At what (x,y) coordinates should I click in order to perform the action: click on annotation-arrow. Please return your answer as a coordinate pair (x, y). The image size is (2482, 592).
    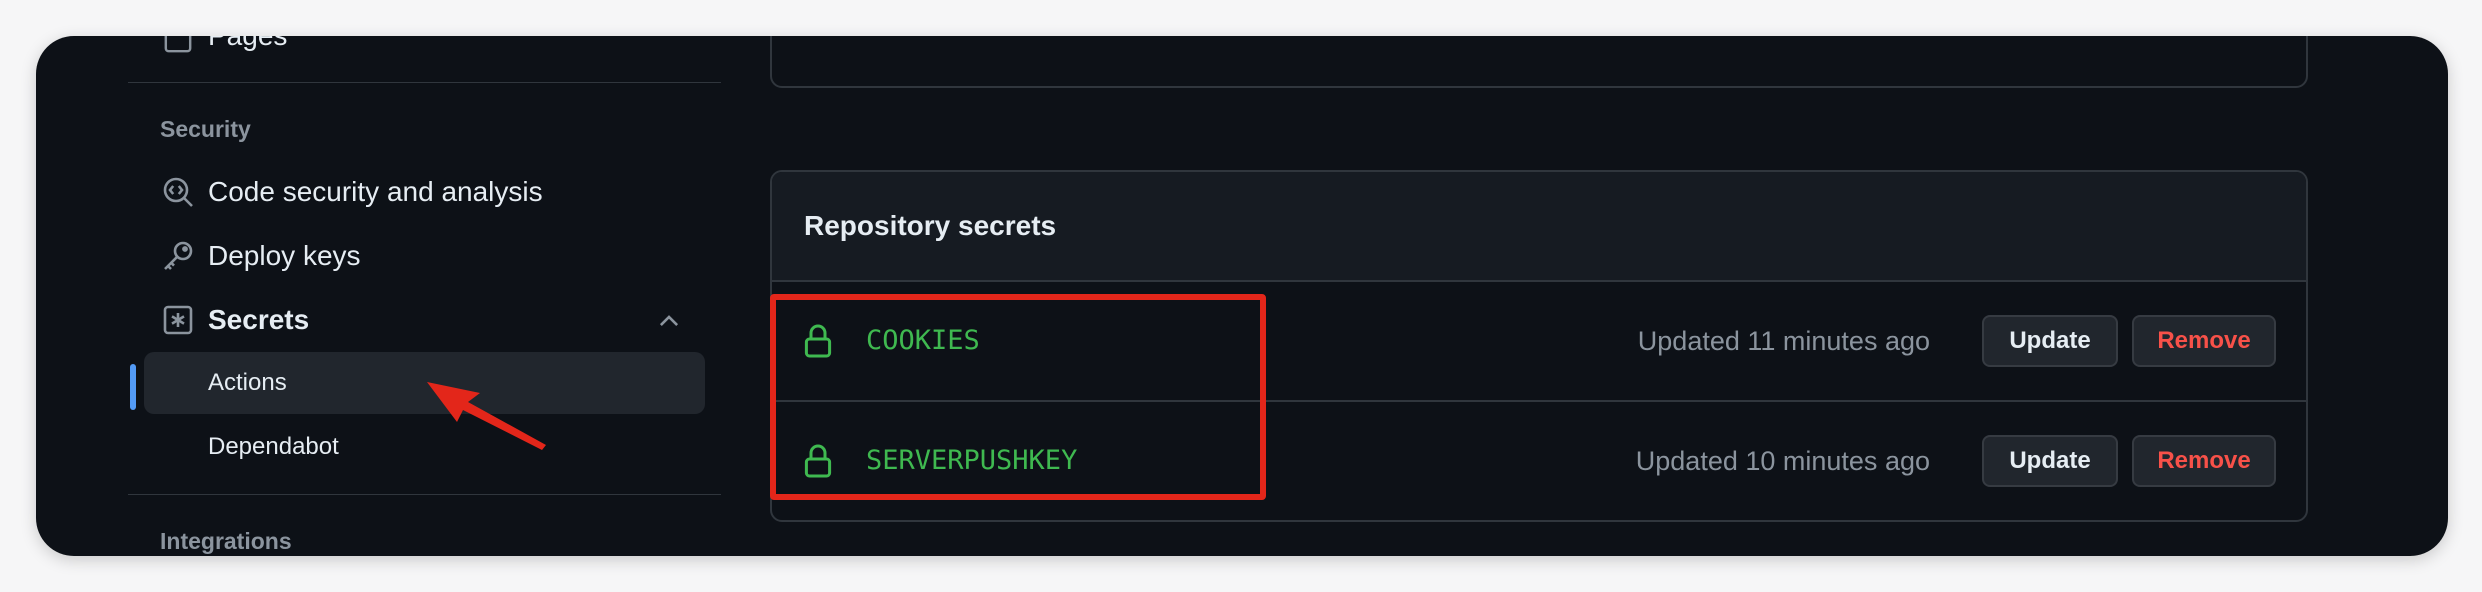
    Looking at the image, I should click on (486, 416).